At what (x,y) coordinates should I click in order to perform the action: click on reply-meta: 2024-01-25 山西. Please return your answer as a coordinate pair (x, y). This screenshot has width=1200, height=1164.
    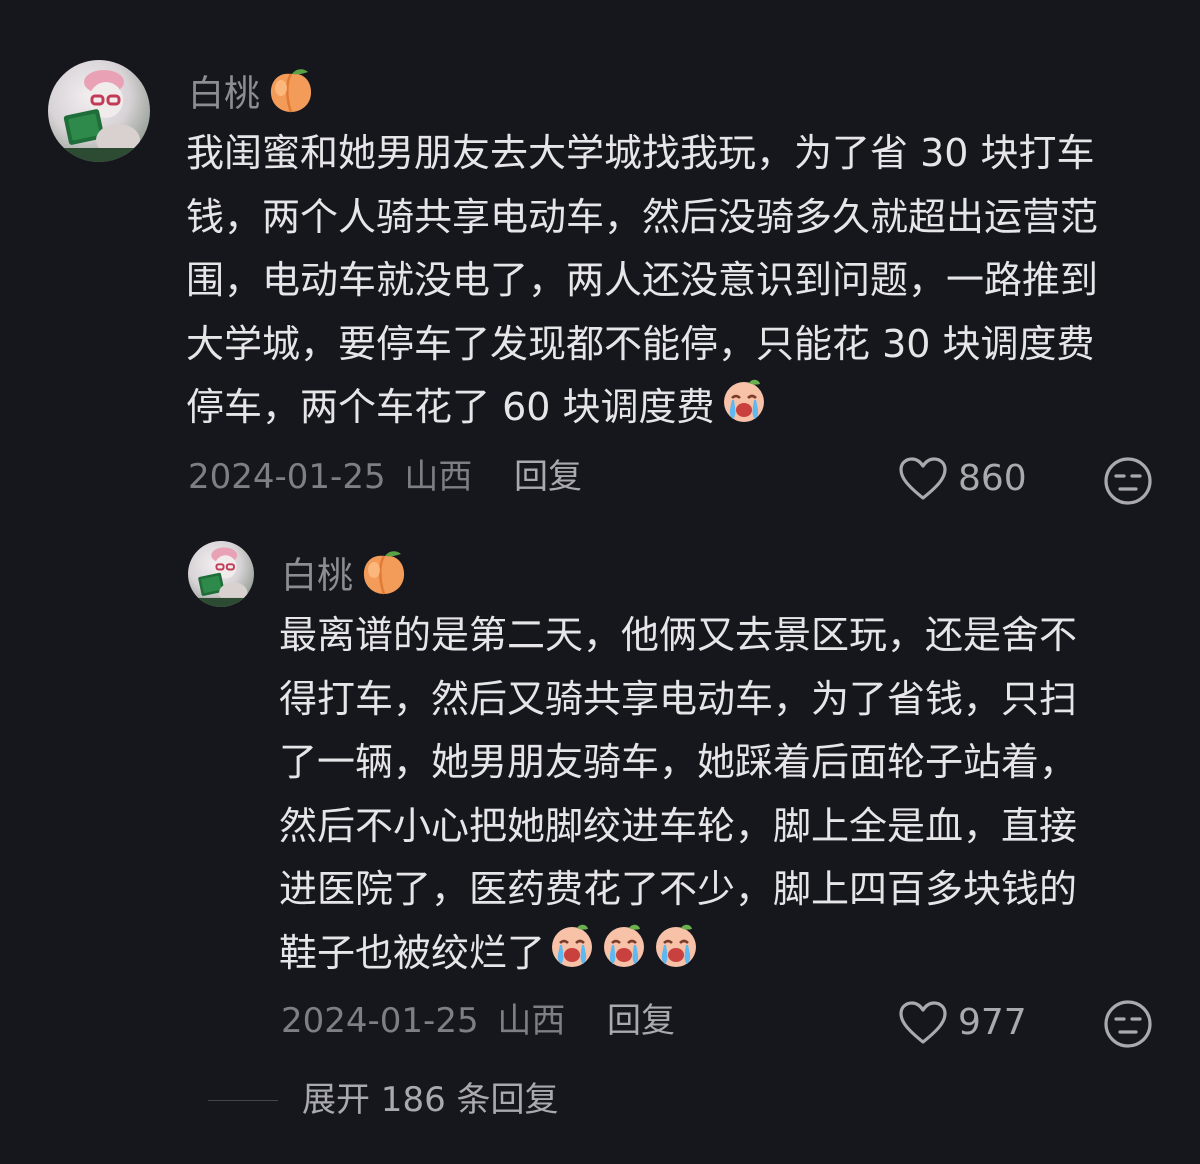
    Looking at the image, I should click on (423, 1021).